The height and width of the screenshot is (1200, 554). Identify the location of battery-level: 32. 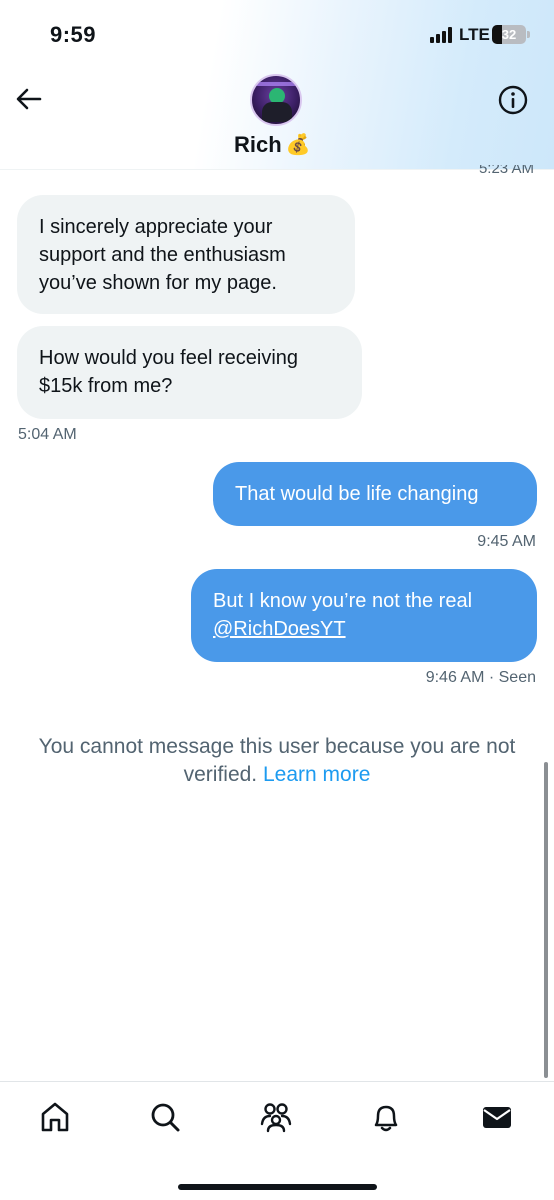
(509, 34).